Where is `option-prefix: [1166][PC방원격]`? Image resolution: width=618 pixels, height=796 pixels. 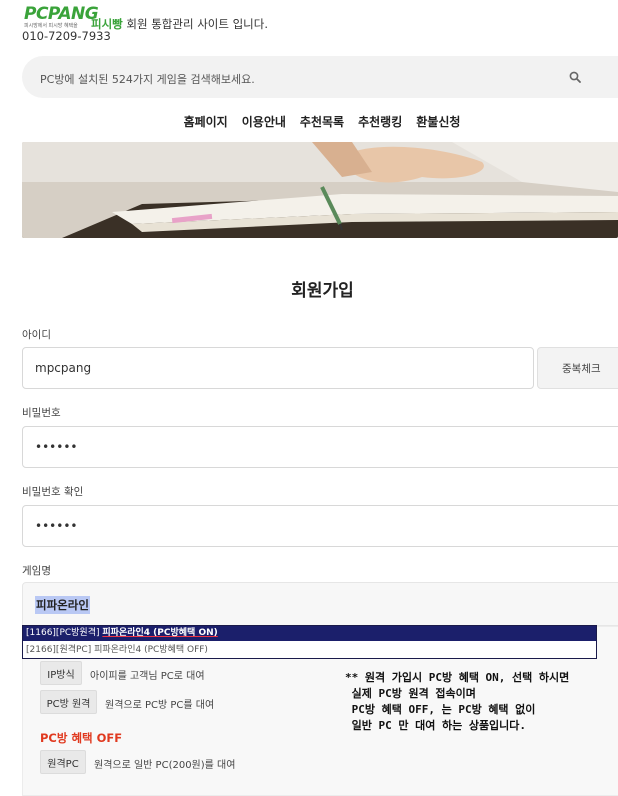 option-prefix: [1166][PC방원격] is located at coordinates (64, 633).